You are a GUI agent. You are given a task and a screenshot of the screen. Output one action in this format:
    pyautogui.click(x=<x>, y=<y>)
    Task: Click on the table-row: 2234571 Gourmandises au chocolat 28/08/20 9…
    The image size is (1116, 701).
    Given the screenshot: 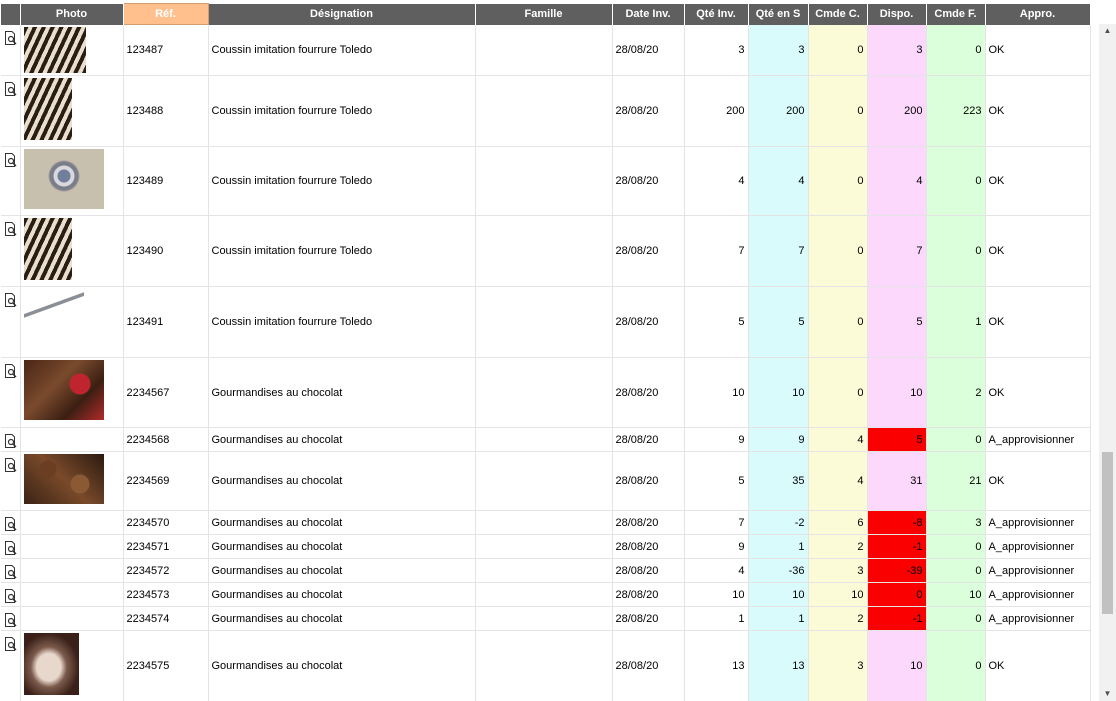 What is the action you would take?
    pyautogui.click(x=546, y=546)
    